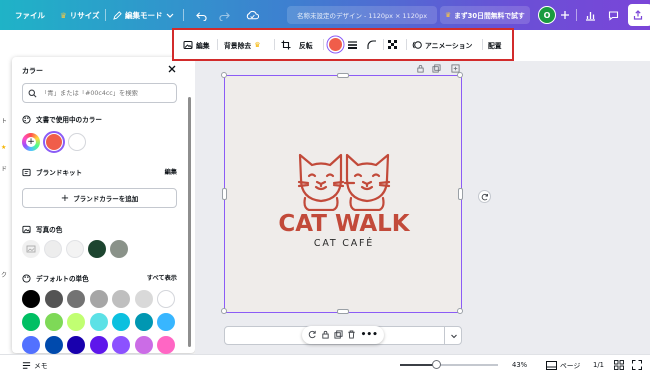 The width and height of the screenshot is (650, 374). What do you see at coordinates (171, 171) in the screenshot?
I see `brand-kit-edit-link: 編集` at bounding box center [171, 171].